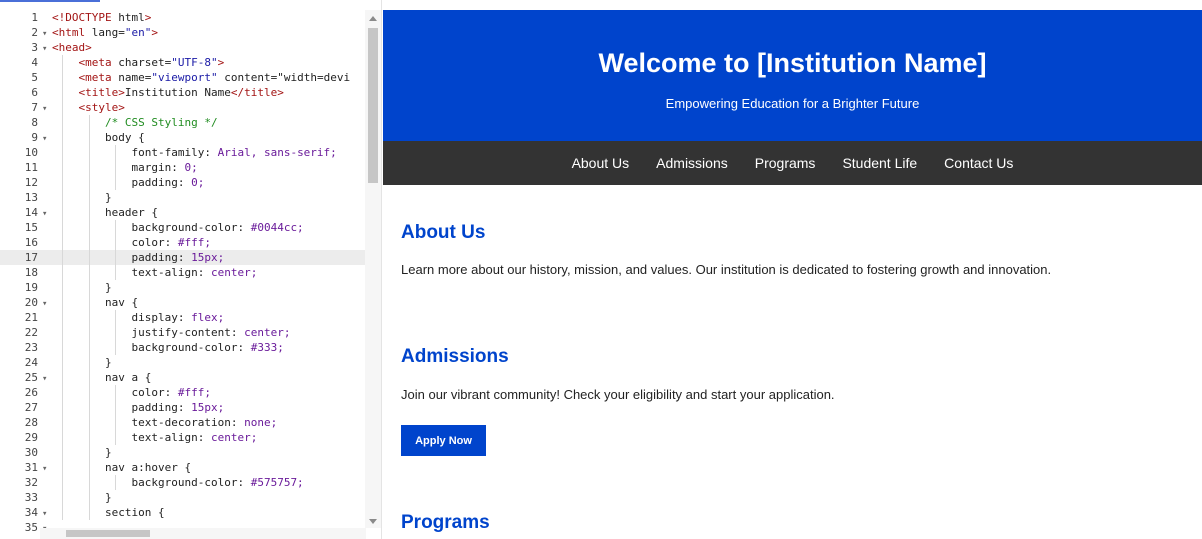  Describe the element at coordinates (183, 92) in the screenshot. I see `code-line: 6 <title>Institution Name</title>` at that location.